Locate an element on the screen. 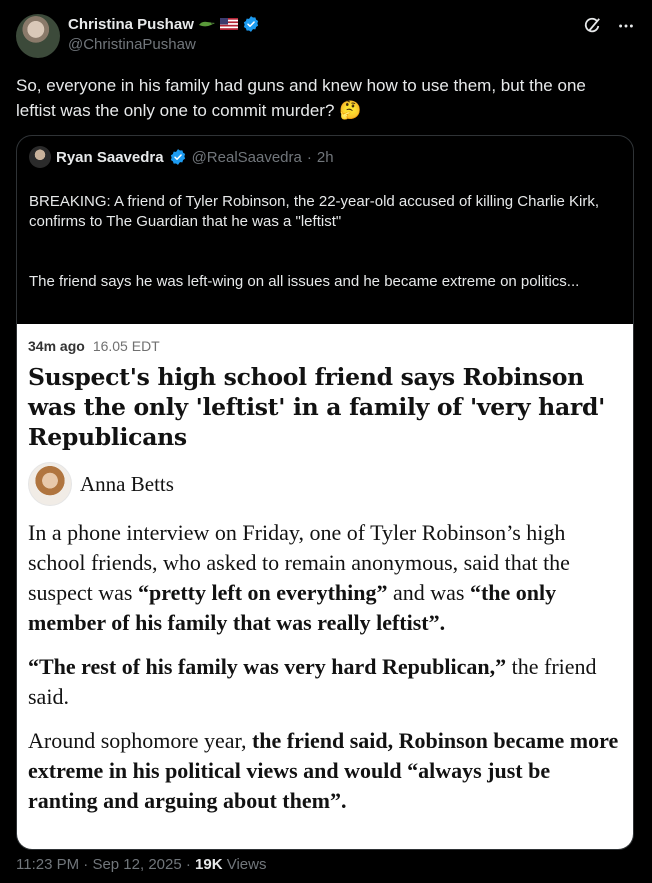 The height and width of the screenshot is (883, 652). author-handle: @ChristinaPushaw is located at coordinates (164, 44).